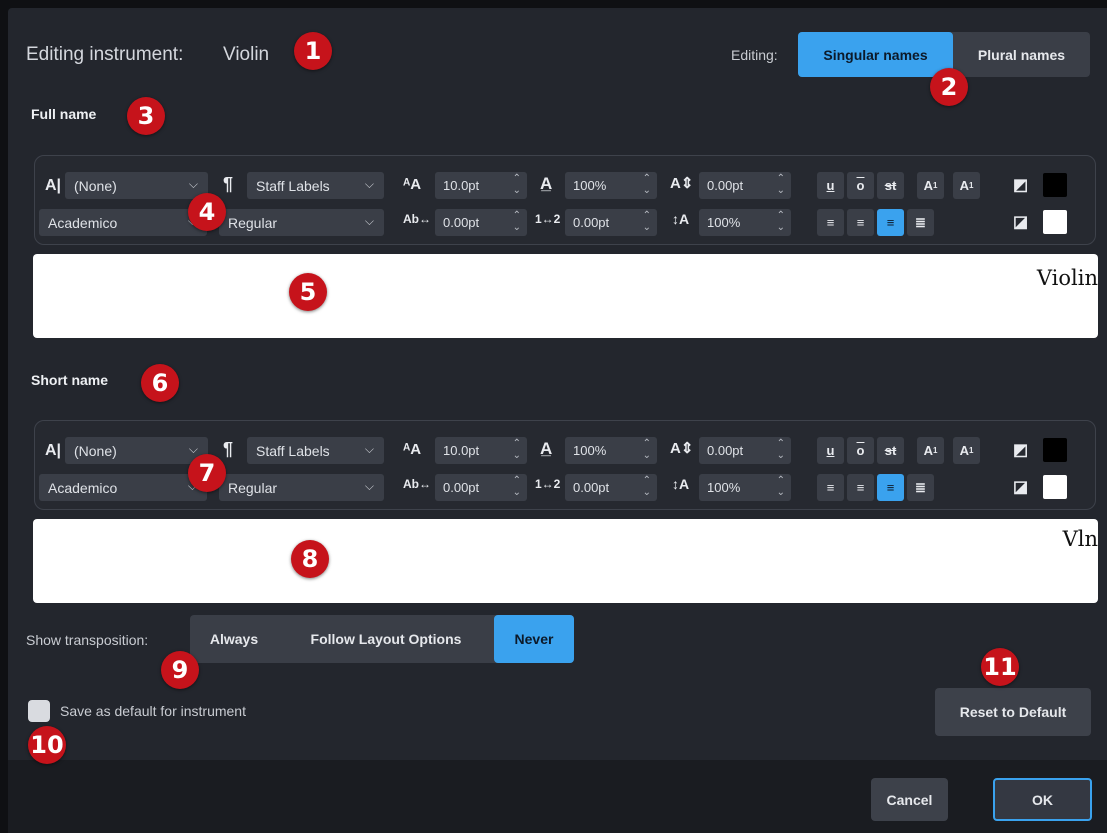 The image size is (1107, 833). What do you see at coordinates (1042, 799) in the screenshot?
I see `ok-button: OK` at bounding box center [1042, 799].